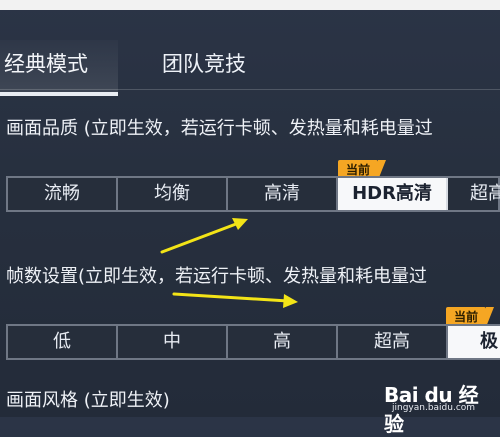 This screenshot has width=500, height=437. I want to click on fps-option-low: 低, so click(63, 342).